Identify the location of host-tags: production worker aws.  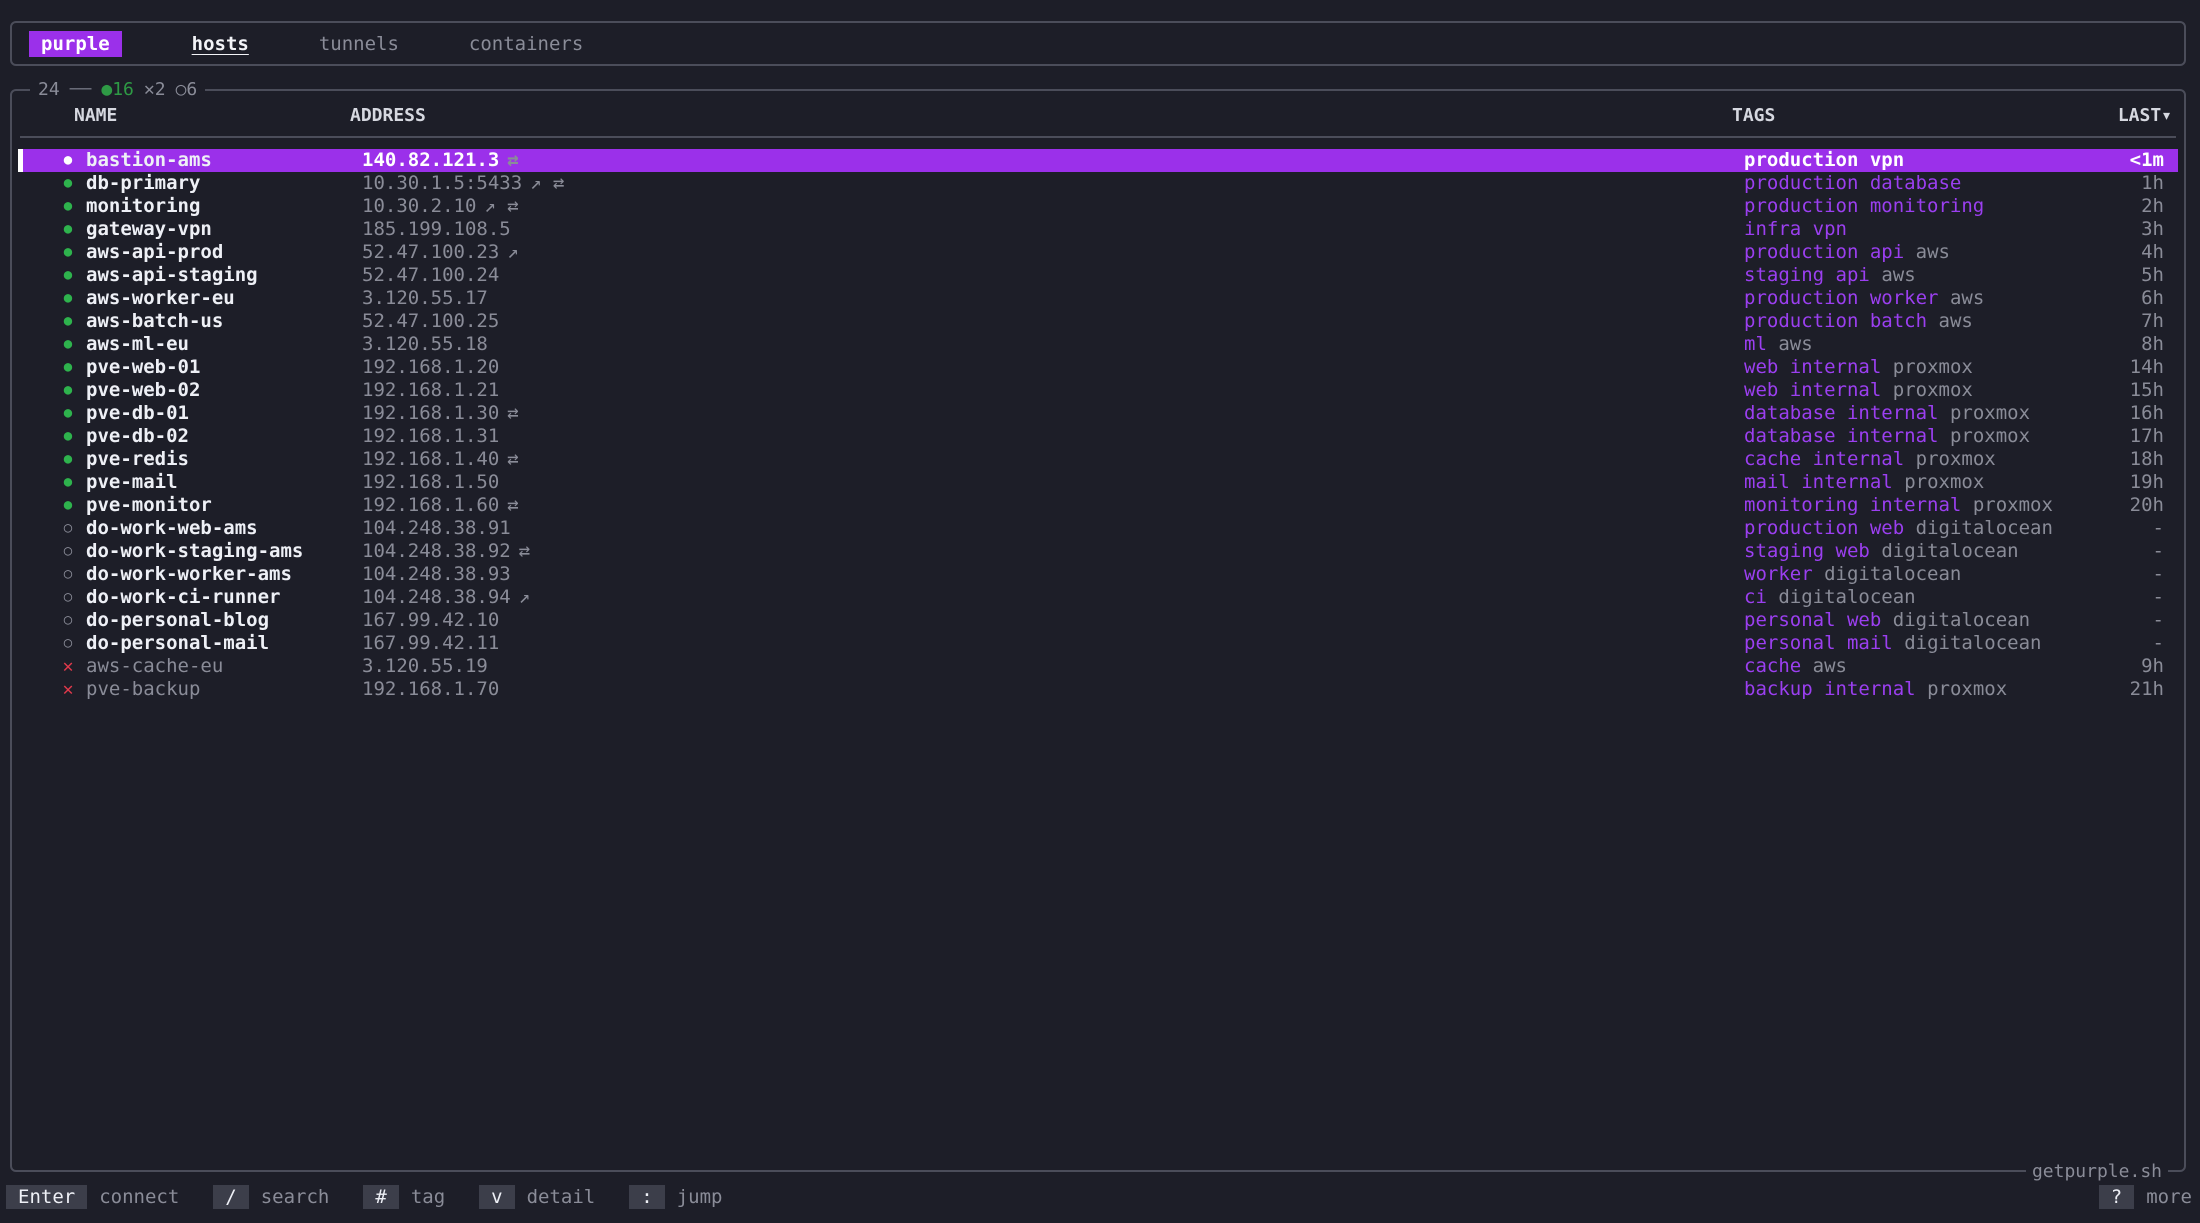
(1864, 298).